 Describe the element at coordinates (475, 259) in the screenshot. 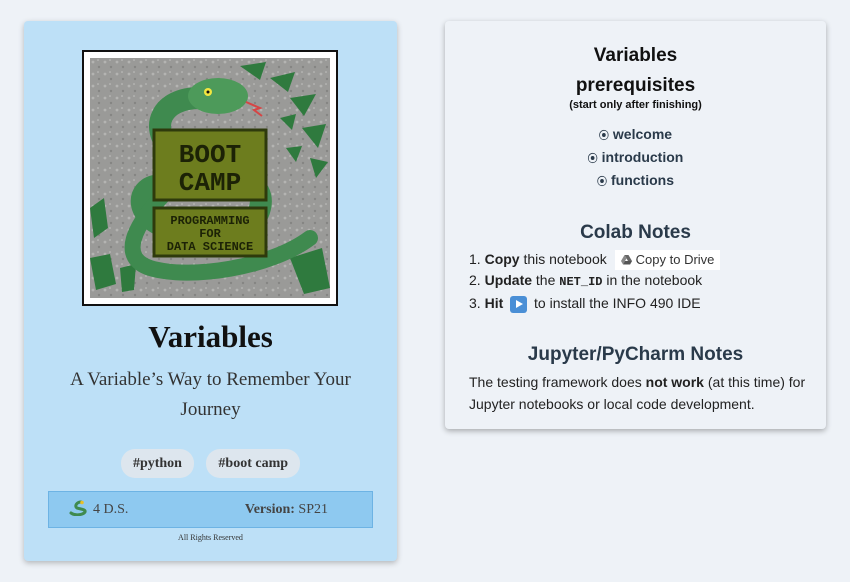

I see `step-number: 1.` at that location.